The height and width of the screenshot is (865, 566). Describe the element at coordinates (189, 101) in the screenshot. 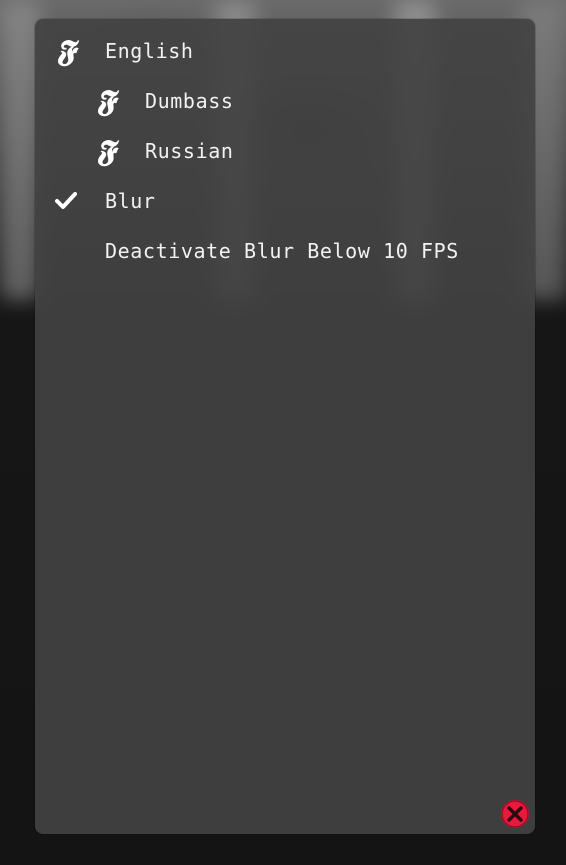

I see `menu-item-label: Dumbass` at that location.